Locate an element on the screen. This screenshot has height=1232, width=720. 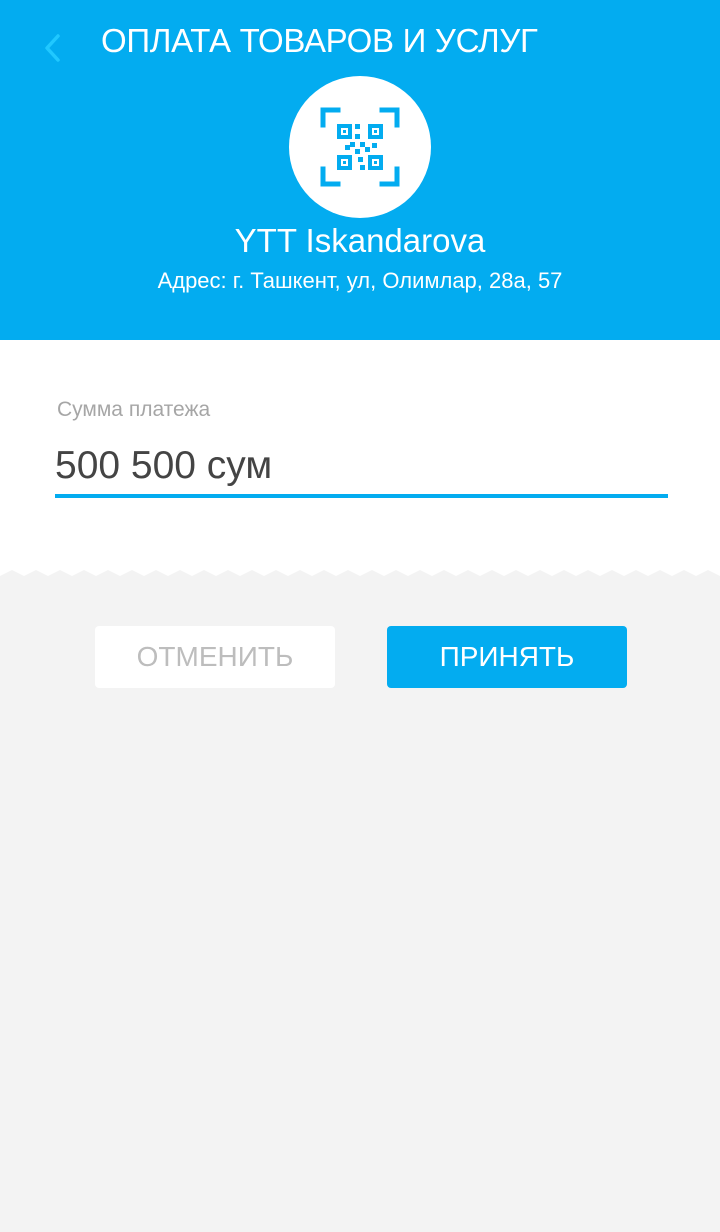
back-button is located at coordinates (52, 48).